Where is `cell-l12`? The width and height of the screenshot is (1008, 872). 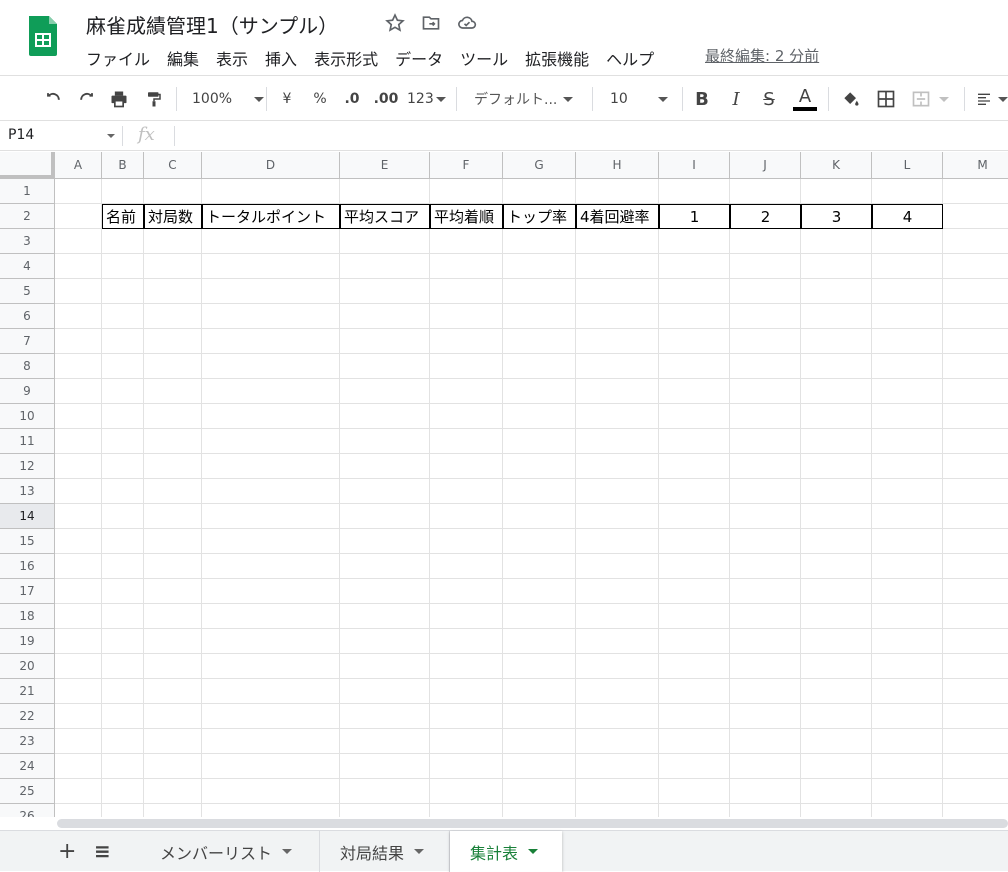
cell-l12 is located at coordinates (907, 466).